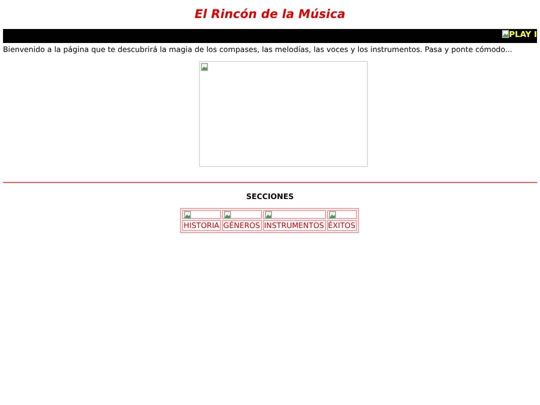 Image resolution: width=540 pixels, height=405 pixels. I want to click on banner-alt-text: PLAY I, so click(523, 34).